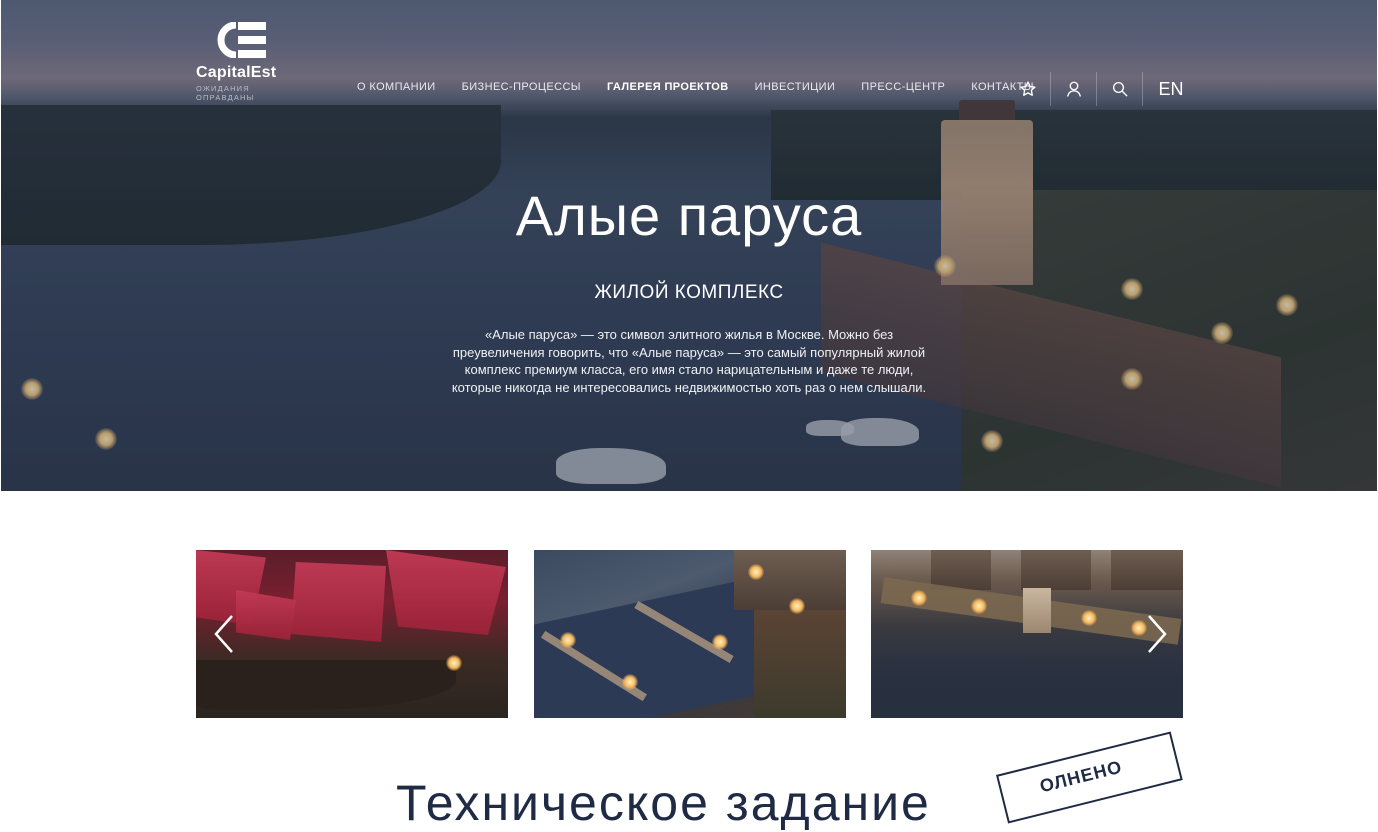  Describe the element at coordinates (668, 89) in the screenshot. I see `nav-item-project-gallery: ГАЛЕРЕЯ ПРОЕКТОВ` at that location.